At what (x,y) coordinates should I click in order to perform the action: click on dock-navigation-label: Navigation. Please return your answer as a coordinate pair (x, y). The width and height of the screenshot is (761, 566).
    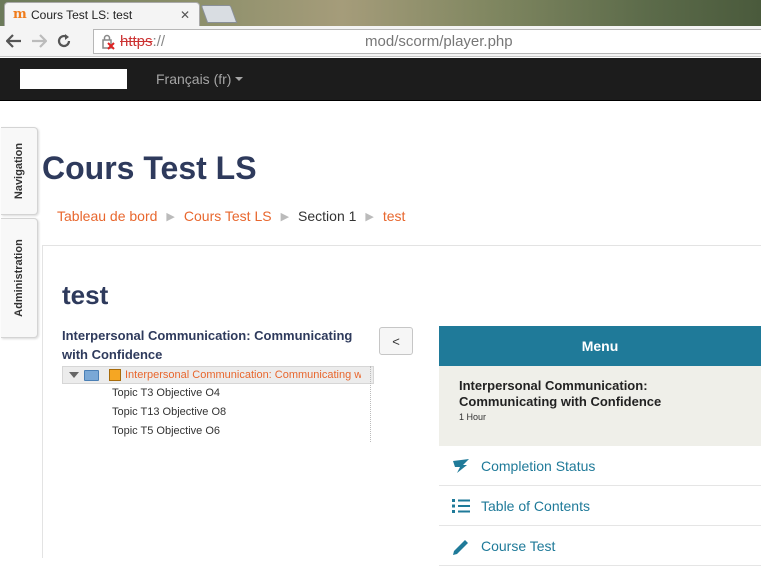
    Looking at the image, I should click on (19, 171).